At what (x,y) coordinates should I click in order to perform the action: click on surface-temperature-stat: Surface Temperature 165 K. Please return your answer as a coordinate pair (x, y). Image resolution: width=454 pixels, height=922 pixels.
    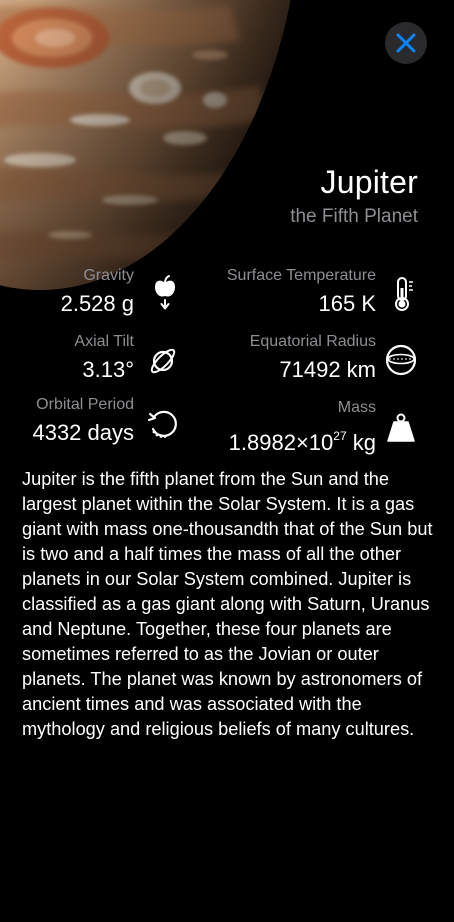
    Looking at the image, I should click on (301, 292).